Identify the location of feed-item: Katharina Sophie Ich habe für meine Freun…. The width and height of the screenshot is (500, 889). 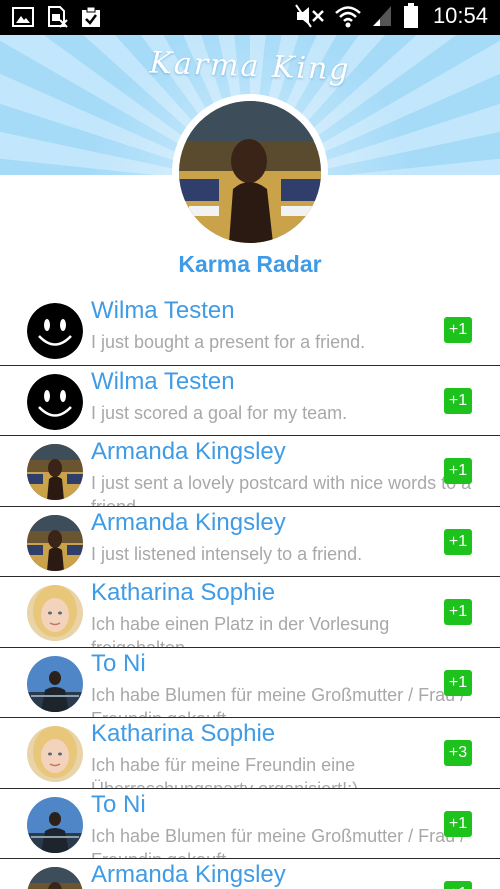
(250, 753).